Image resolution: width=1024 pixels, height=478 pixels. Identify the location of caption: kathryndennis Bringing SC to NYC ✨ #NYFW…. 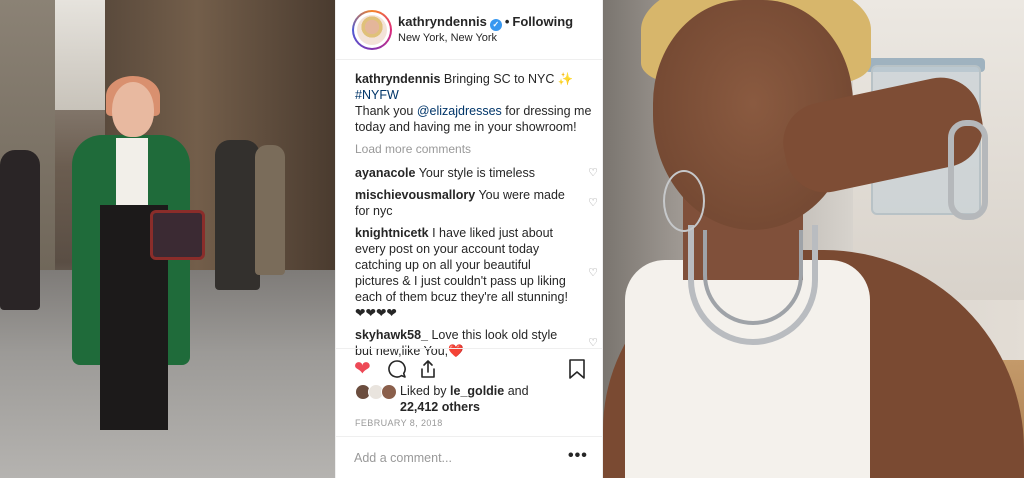
(475, 103).